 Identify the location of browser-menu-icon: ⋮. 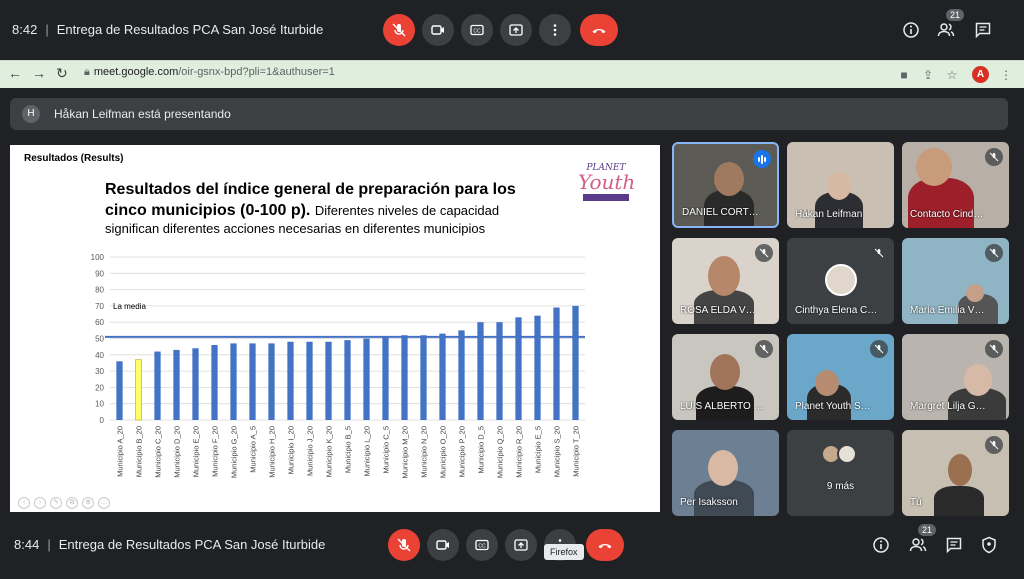
(1006, 75).